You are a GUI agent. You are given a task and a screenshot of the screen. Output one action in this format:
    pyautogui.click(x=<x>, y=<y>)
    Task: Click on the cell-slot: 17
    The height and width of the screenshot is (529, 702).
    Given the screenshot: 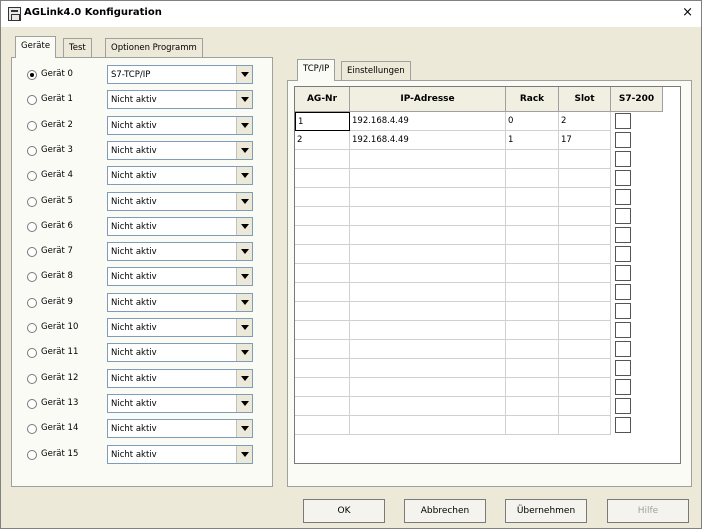 What is the action you would take?
    pyautogui.click(x=585, y=140)
    